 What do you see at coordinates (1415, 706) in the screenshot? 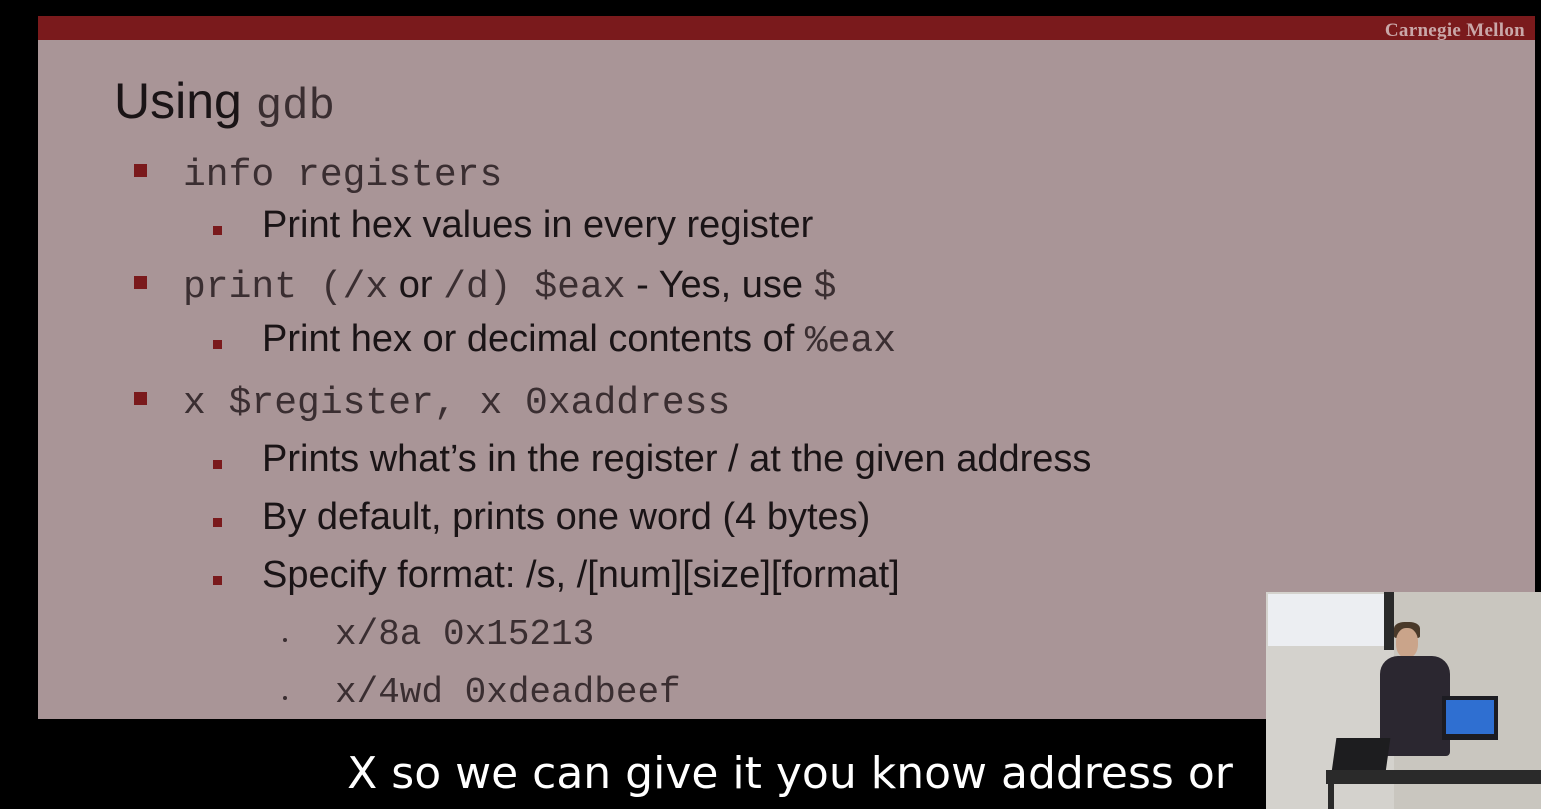
I see `speaker-body` at bounding box center [1415, 706].